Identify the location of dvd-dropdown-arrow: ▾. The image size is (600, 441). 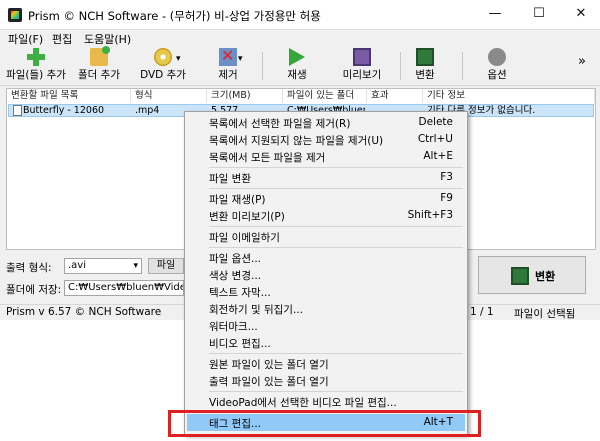
(178, 59).